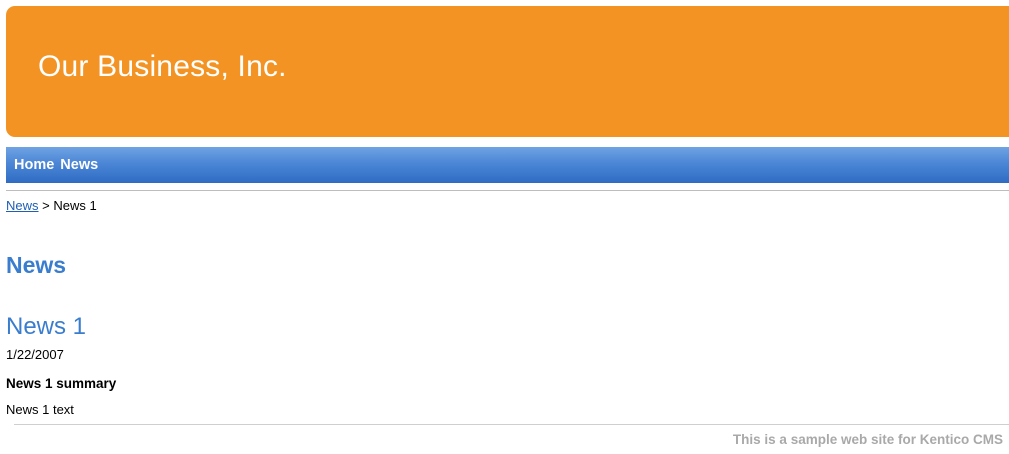  What do you see at coordinates (507, 165) in the screenshot?
I see `main-navigation: Home News` at bounding box center [507, 165].